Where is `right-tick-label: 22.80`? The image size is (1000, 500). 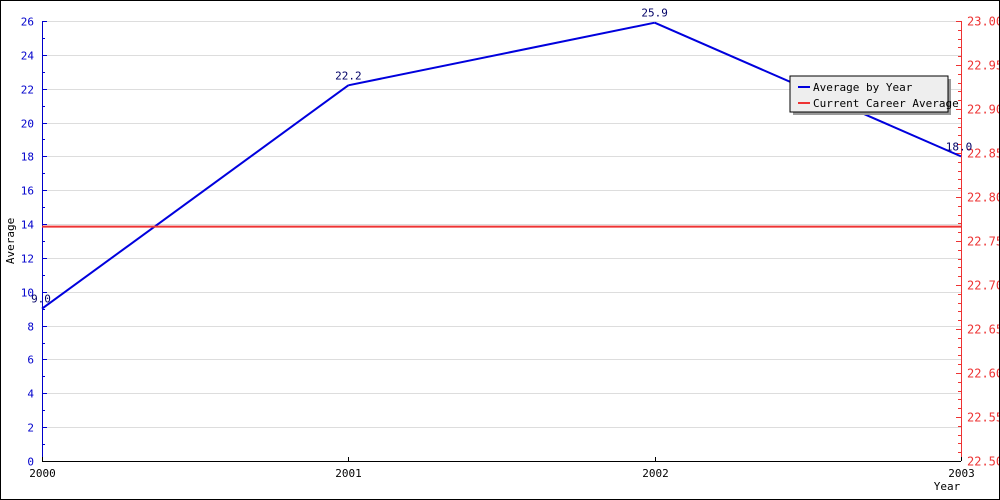
right-tick-label: 22.80 is located at coordinates (983, 198).